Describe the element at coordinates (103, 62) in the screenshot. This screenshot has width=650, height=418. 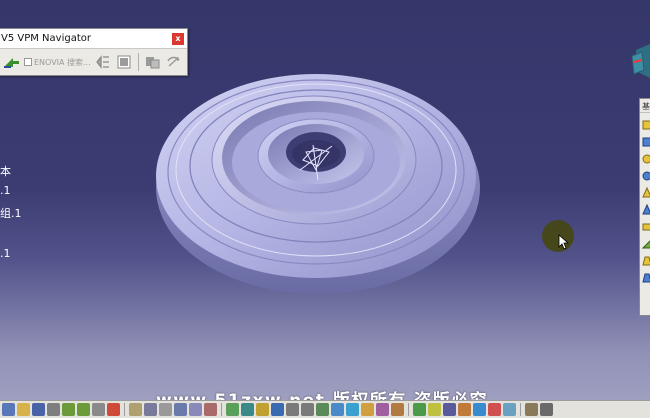
I see `tree-expand-icon` at that location.